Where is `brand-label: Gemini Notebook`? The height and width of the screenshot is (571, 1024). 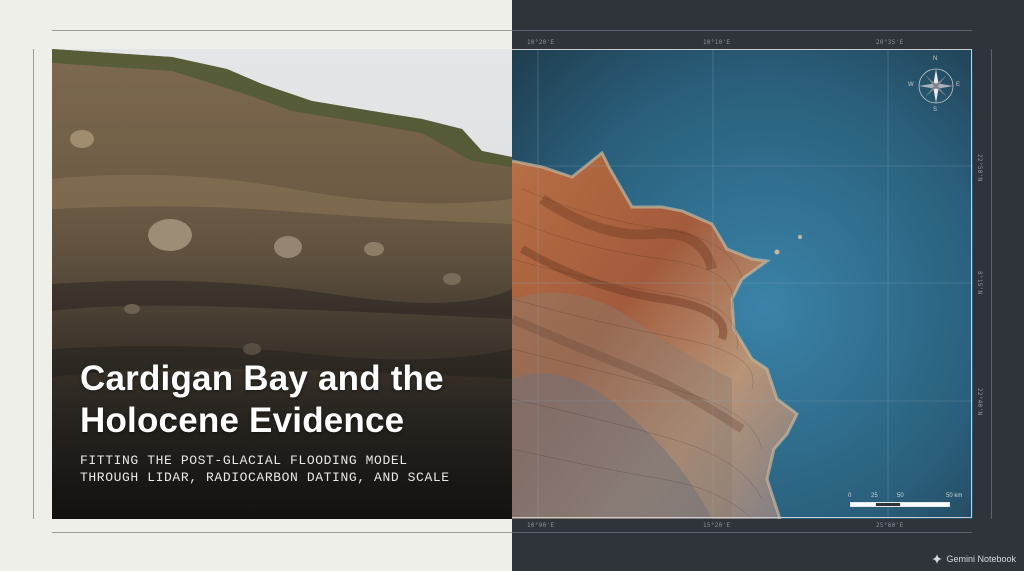 brand-label: Gemini Notebook is located at coordinates (981, 559).